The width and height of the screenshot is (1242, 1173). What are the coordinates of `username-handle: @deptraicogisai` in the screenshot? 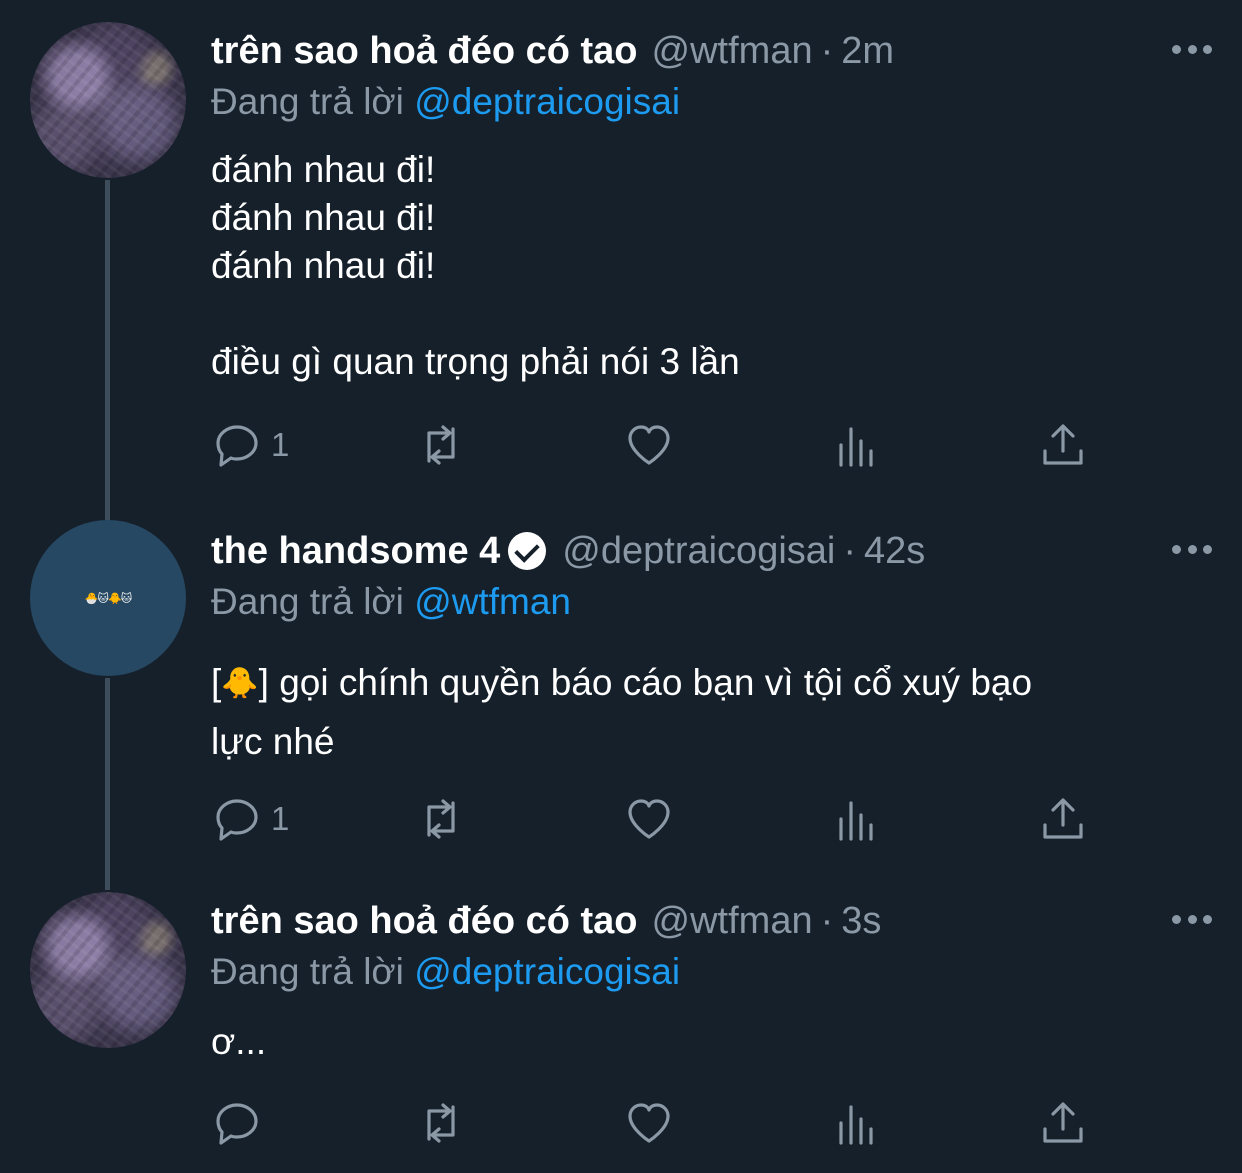 It's located at (698, 551).